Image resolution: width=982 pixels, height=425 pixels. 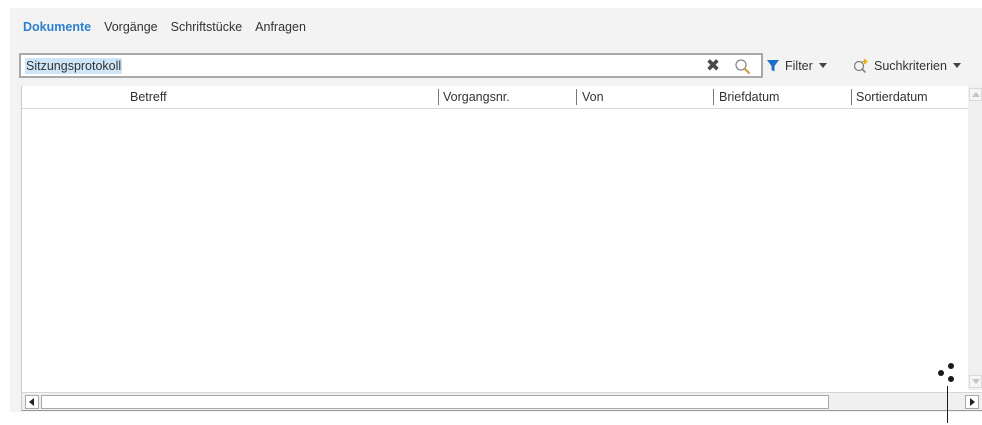 What do you see at coordinates (975, 94) in the screenshot?
I see `scroll-up-icon` at bounding box center [975, 94].